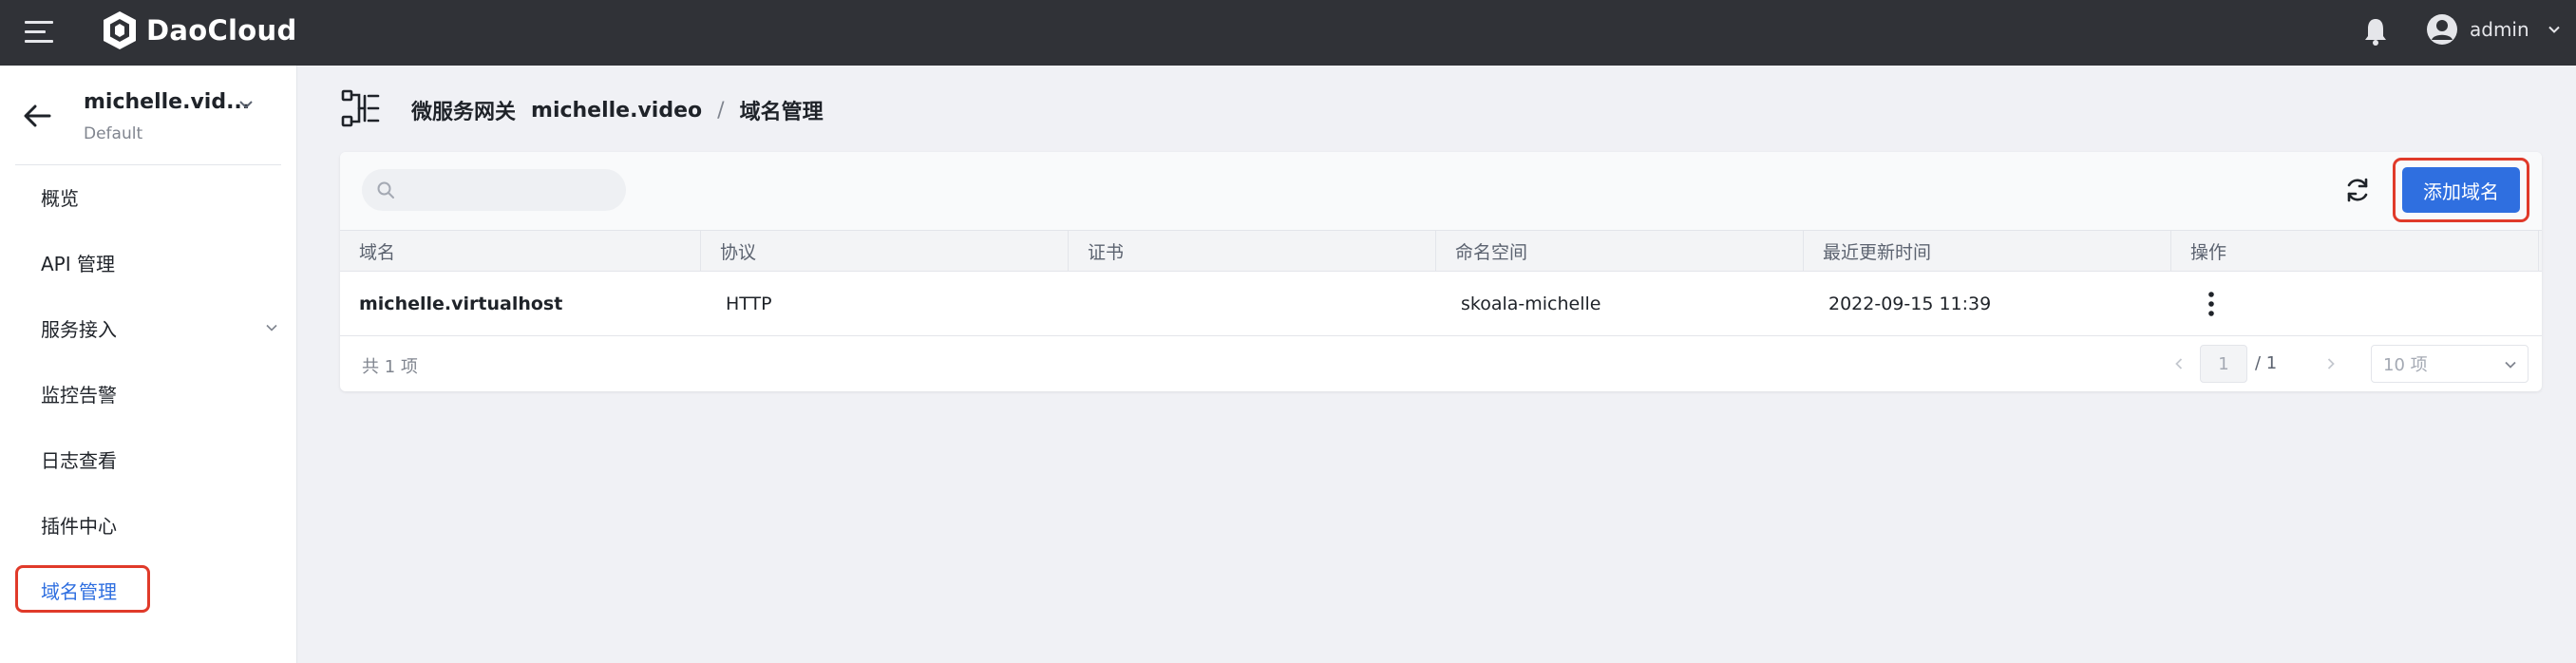  What do you see at coordinates (148, 196) in the screenshot?
I see `sidebar-item-overview: 概览` at bounding box center [148, 196].